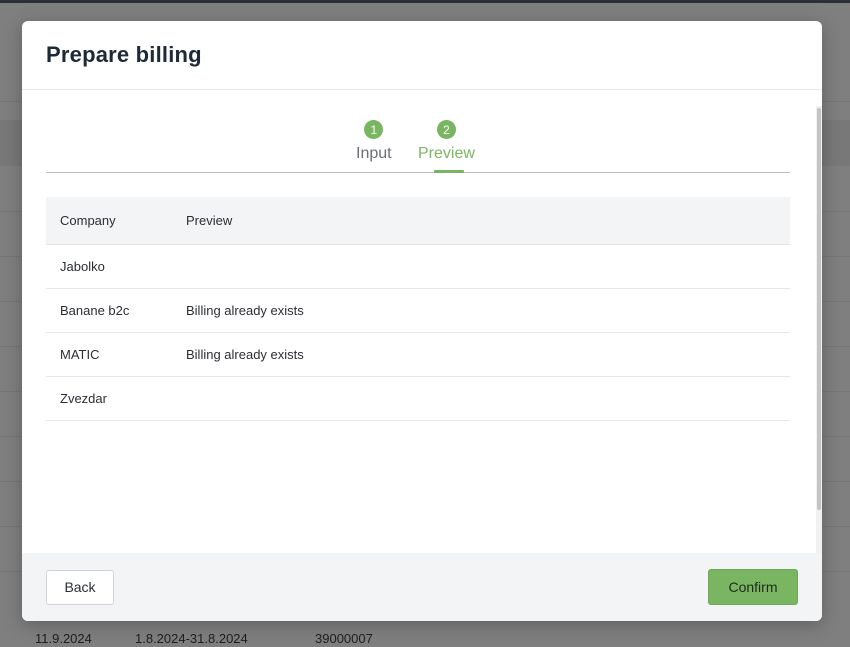  Describe the element at coordinates (418, 399) in the screenshot. I see `table-row: Zvezdar` at that location.